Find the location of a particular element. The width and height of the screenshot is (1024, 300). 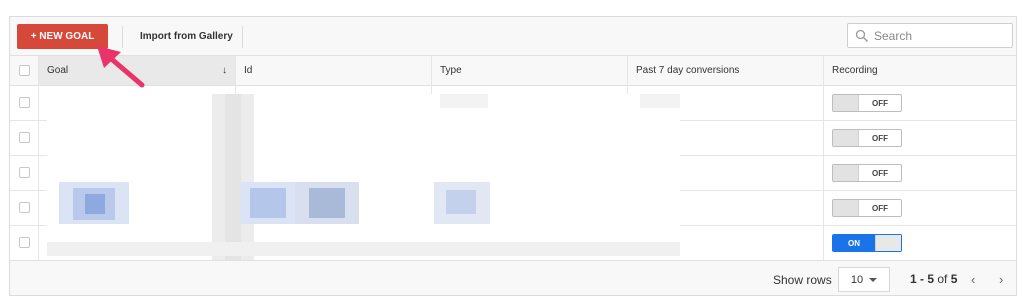

recording-toggle: ON is located at coordinates (867, 243).